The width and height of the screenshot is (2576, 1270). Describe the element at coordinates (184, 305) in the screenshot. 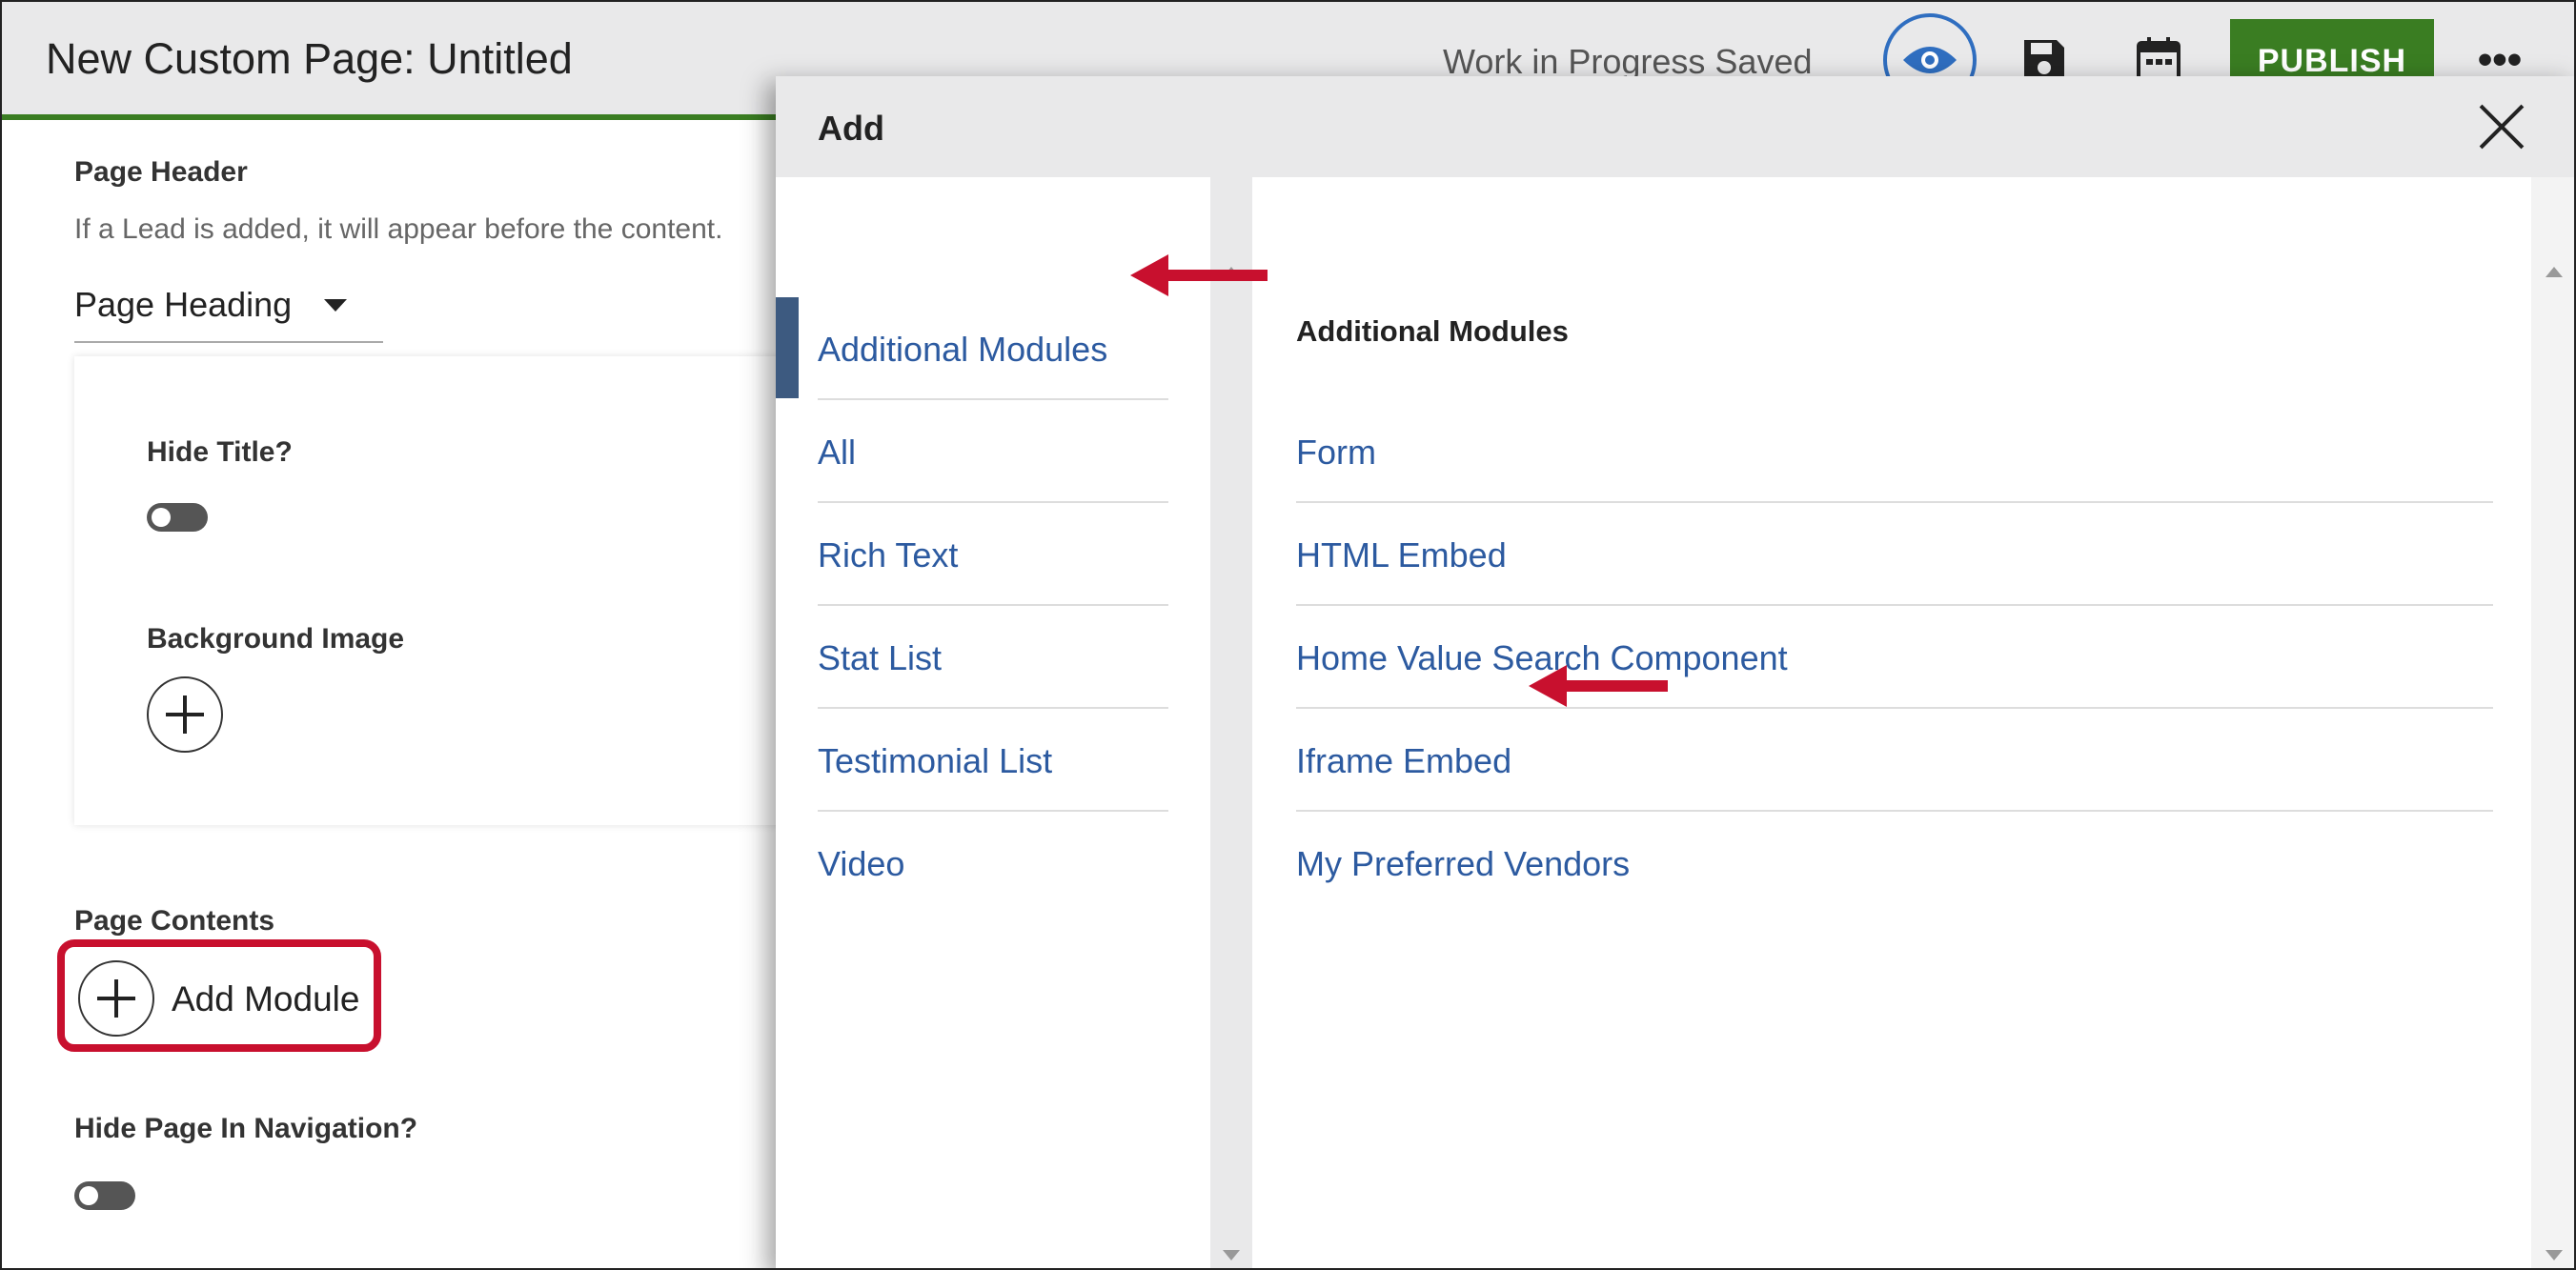

I see `page-heading-select-value: Page Heading` at that location.